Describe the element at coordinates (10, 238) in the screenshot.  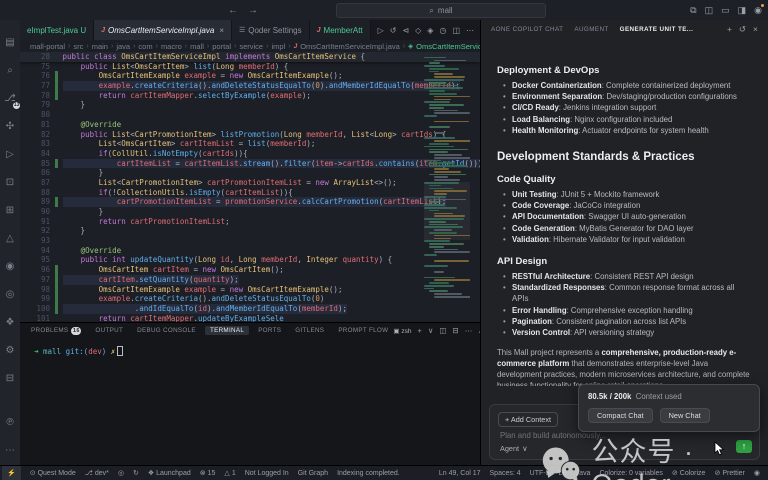
I see `activity-item-testing: △` at that location.